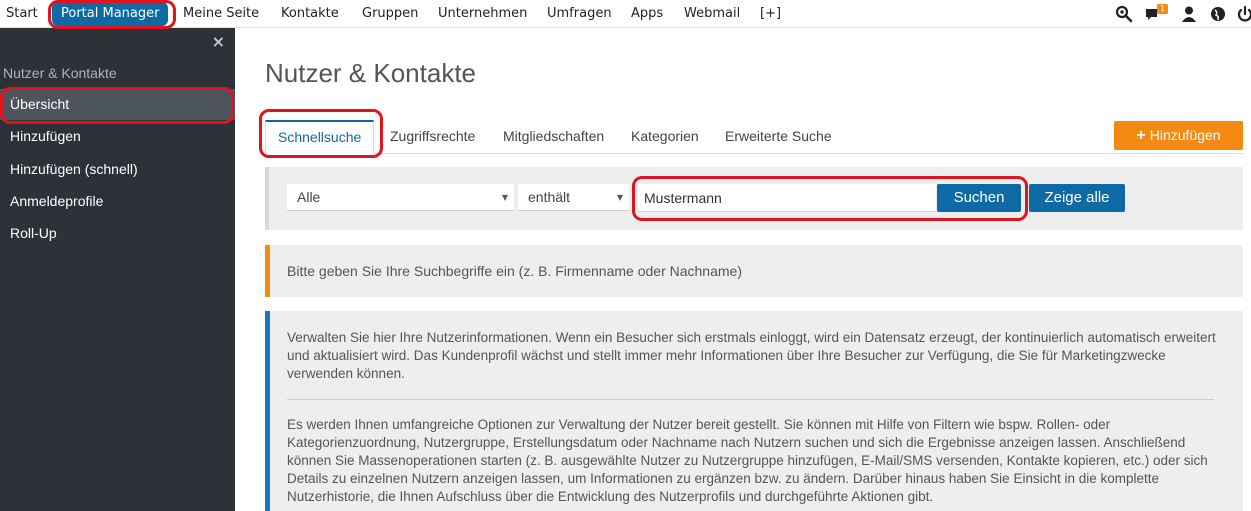 The height and width of the screenshot is (511, 1251). I want to click on tab-erweiterte-suche: Erweiterte Suche, so click(778, 137).